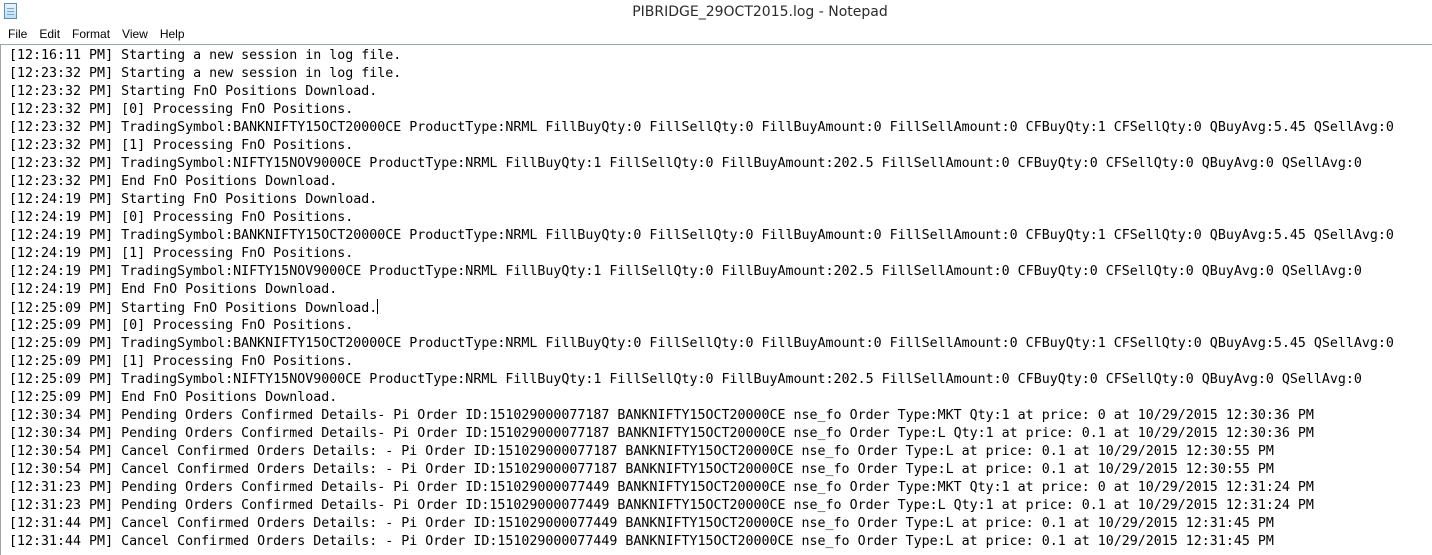  I want to click on window-title: PIBRIDGE_29OCT2015.log - Notepad, so click(760, 12).